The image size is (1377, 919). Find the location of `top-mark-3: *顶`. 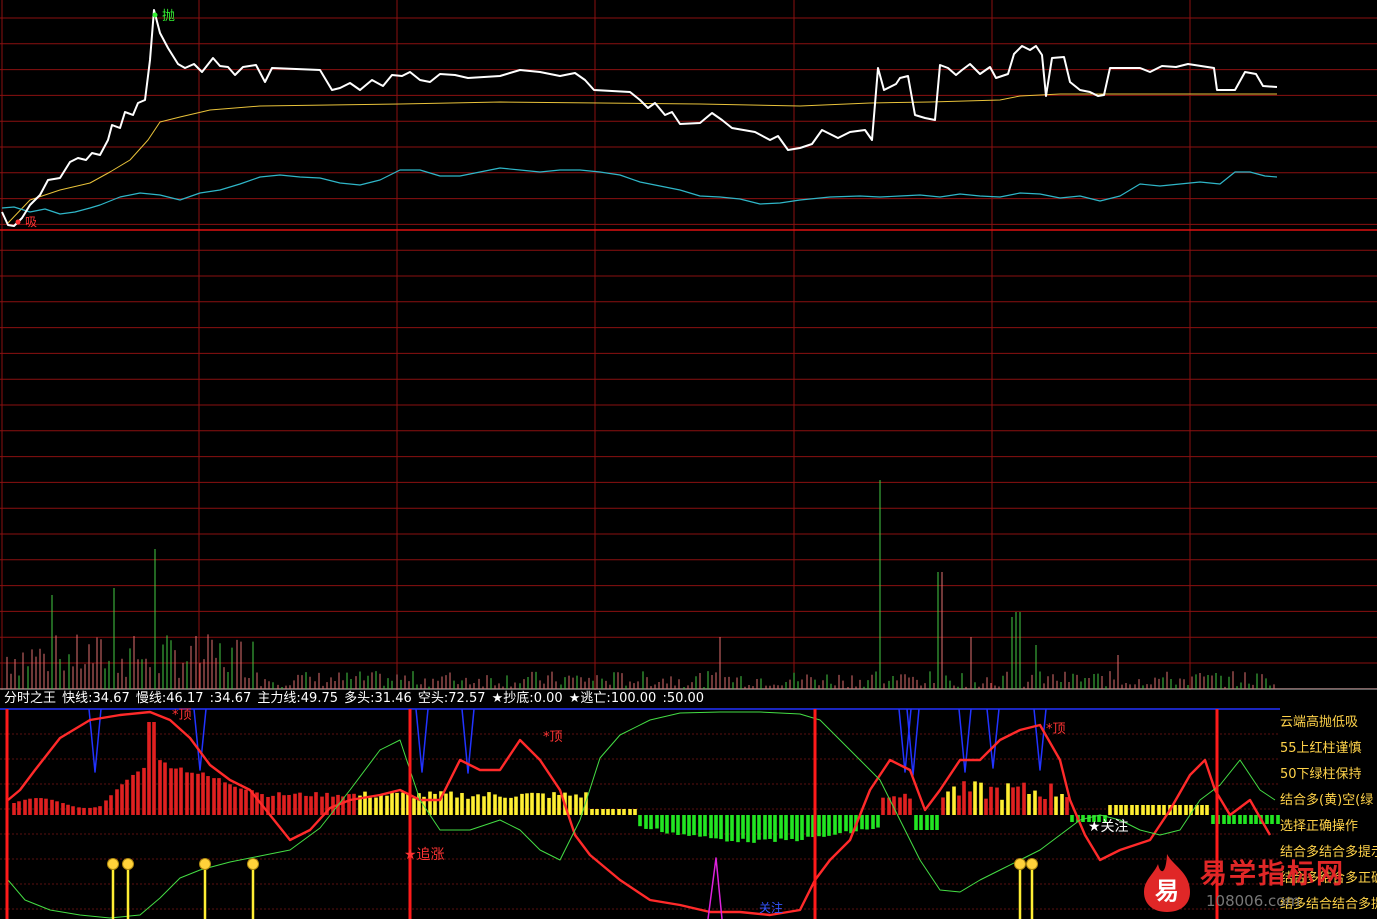

top-mark-3: *顶 is located at coordinates (1056, 729).